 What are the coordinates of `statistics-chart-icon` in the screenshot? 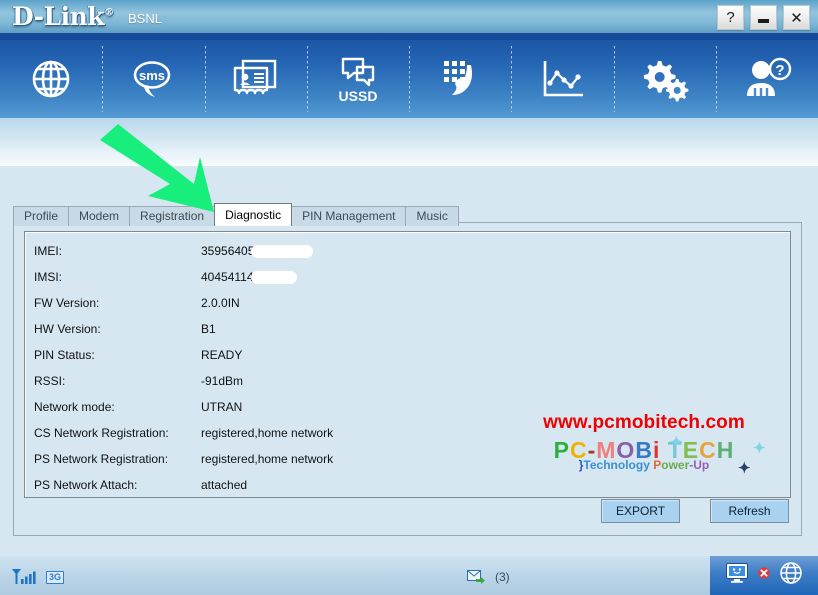 It's located at (562, 79).